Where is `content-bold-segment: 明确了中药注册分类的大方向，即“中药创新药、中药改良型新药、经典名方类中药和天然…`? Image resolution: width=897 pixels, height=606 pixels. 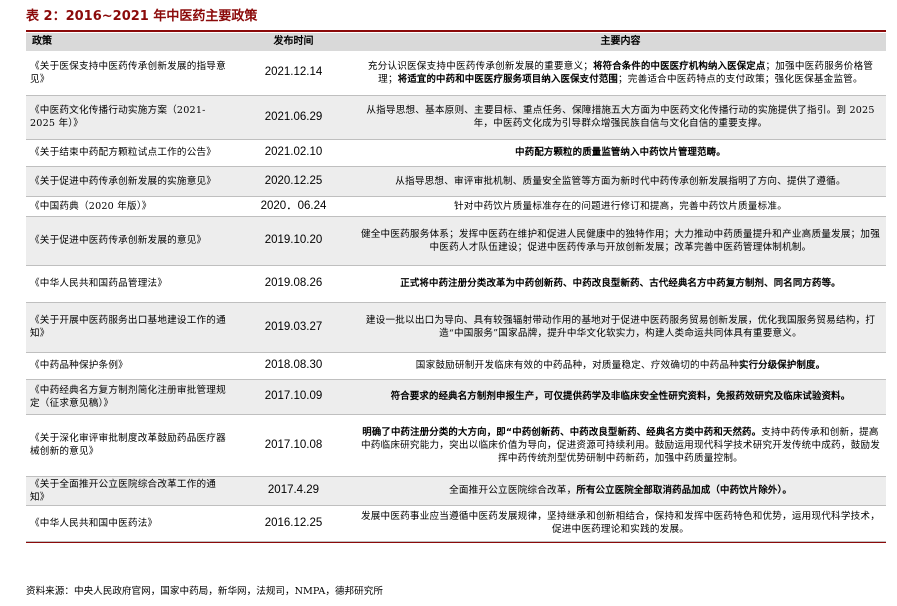
content-bold-segment: 明确了中药注册分类的大方向，即“中药创新药、中药改良型新药、经典名方类中药和天然… is located at coordinates (562, 432).